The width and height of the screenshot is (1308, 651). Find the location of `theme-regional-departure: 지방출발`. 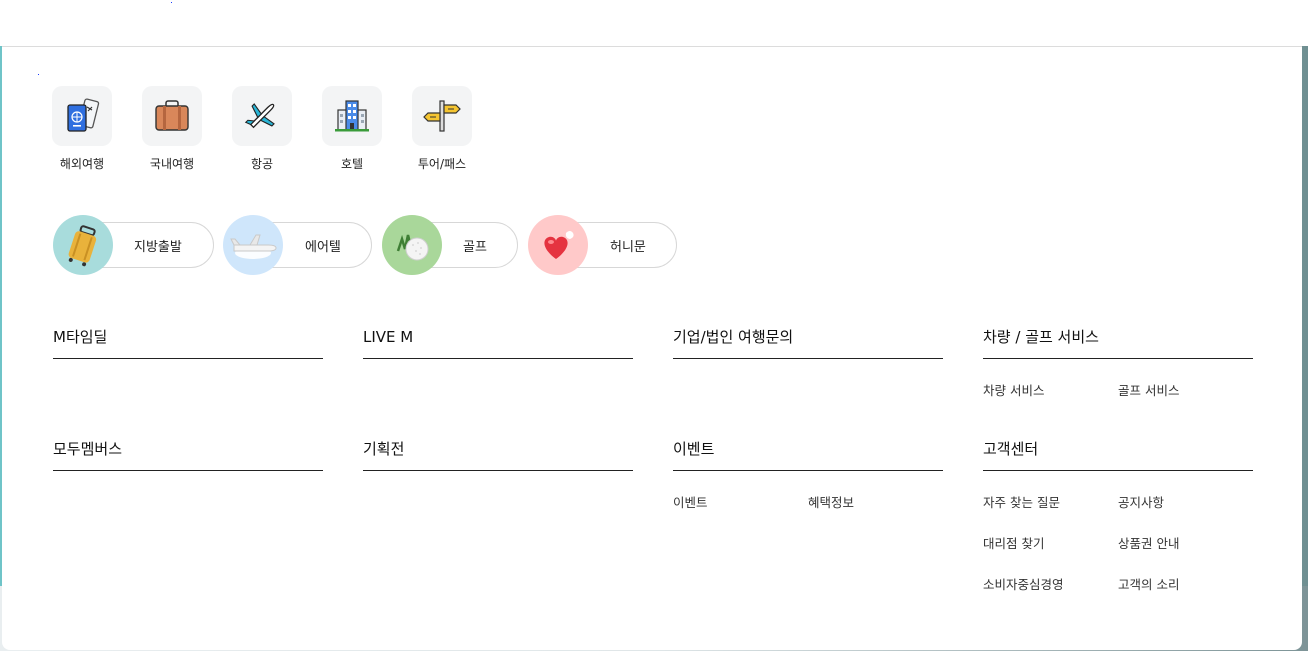

theme-regional-departure: 지방출발 is located at coordinates (133, 245).